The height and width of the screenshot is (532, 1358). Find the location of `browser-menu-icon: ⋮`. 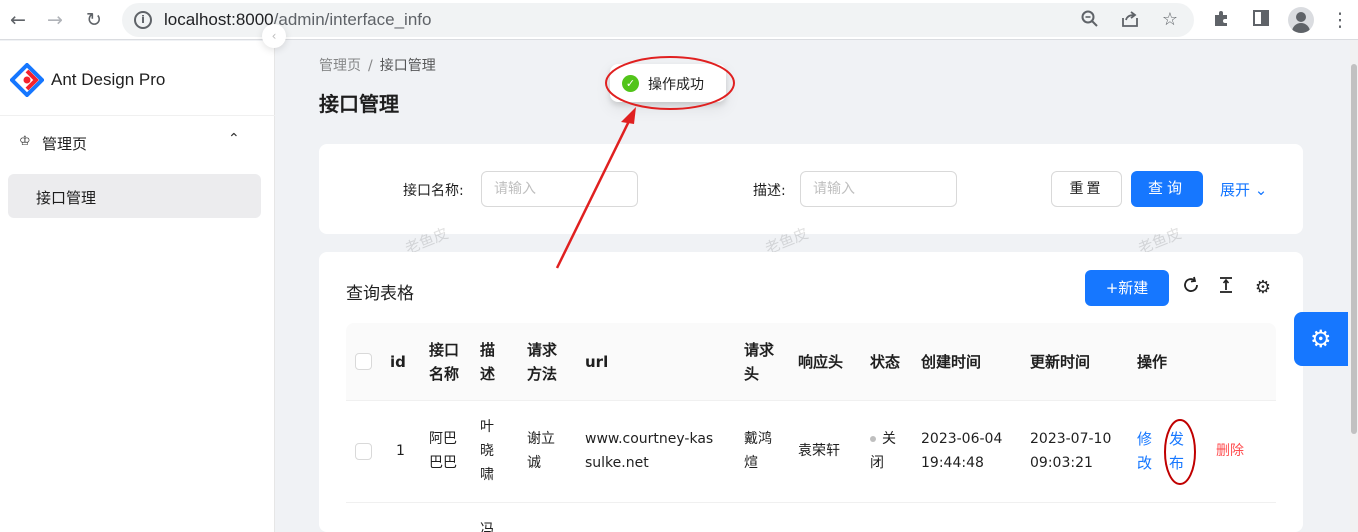

browser-menu-icon: ⋮ is located at coordinates (1340, 20).